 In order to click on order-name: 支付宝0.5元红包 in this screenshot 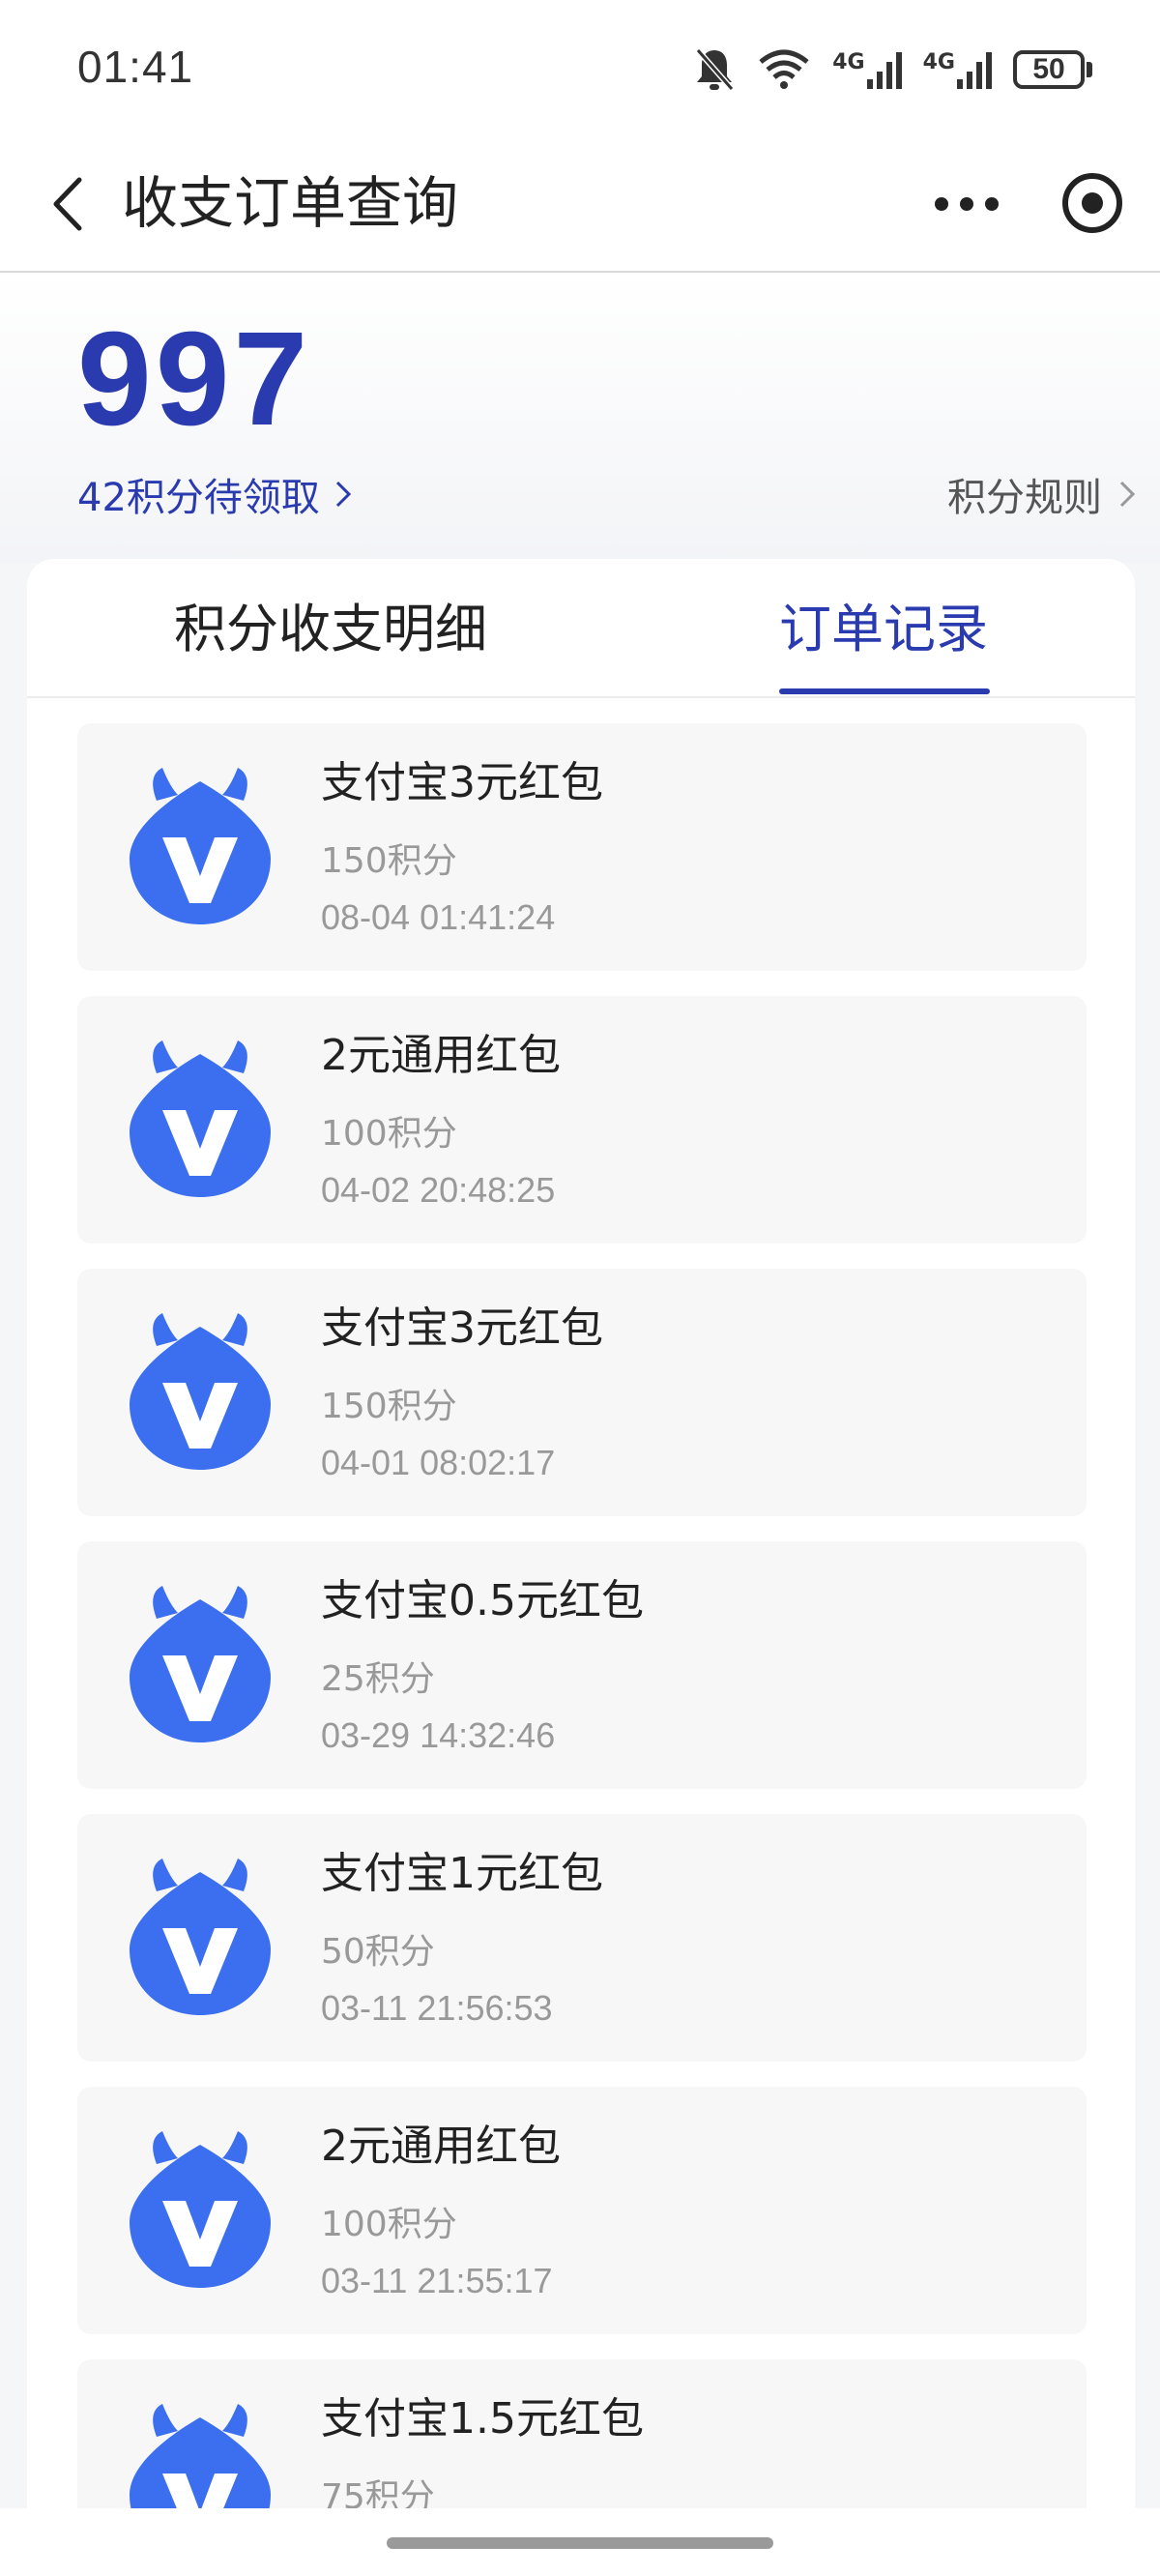, I will do `click(483, 1600)`.